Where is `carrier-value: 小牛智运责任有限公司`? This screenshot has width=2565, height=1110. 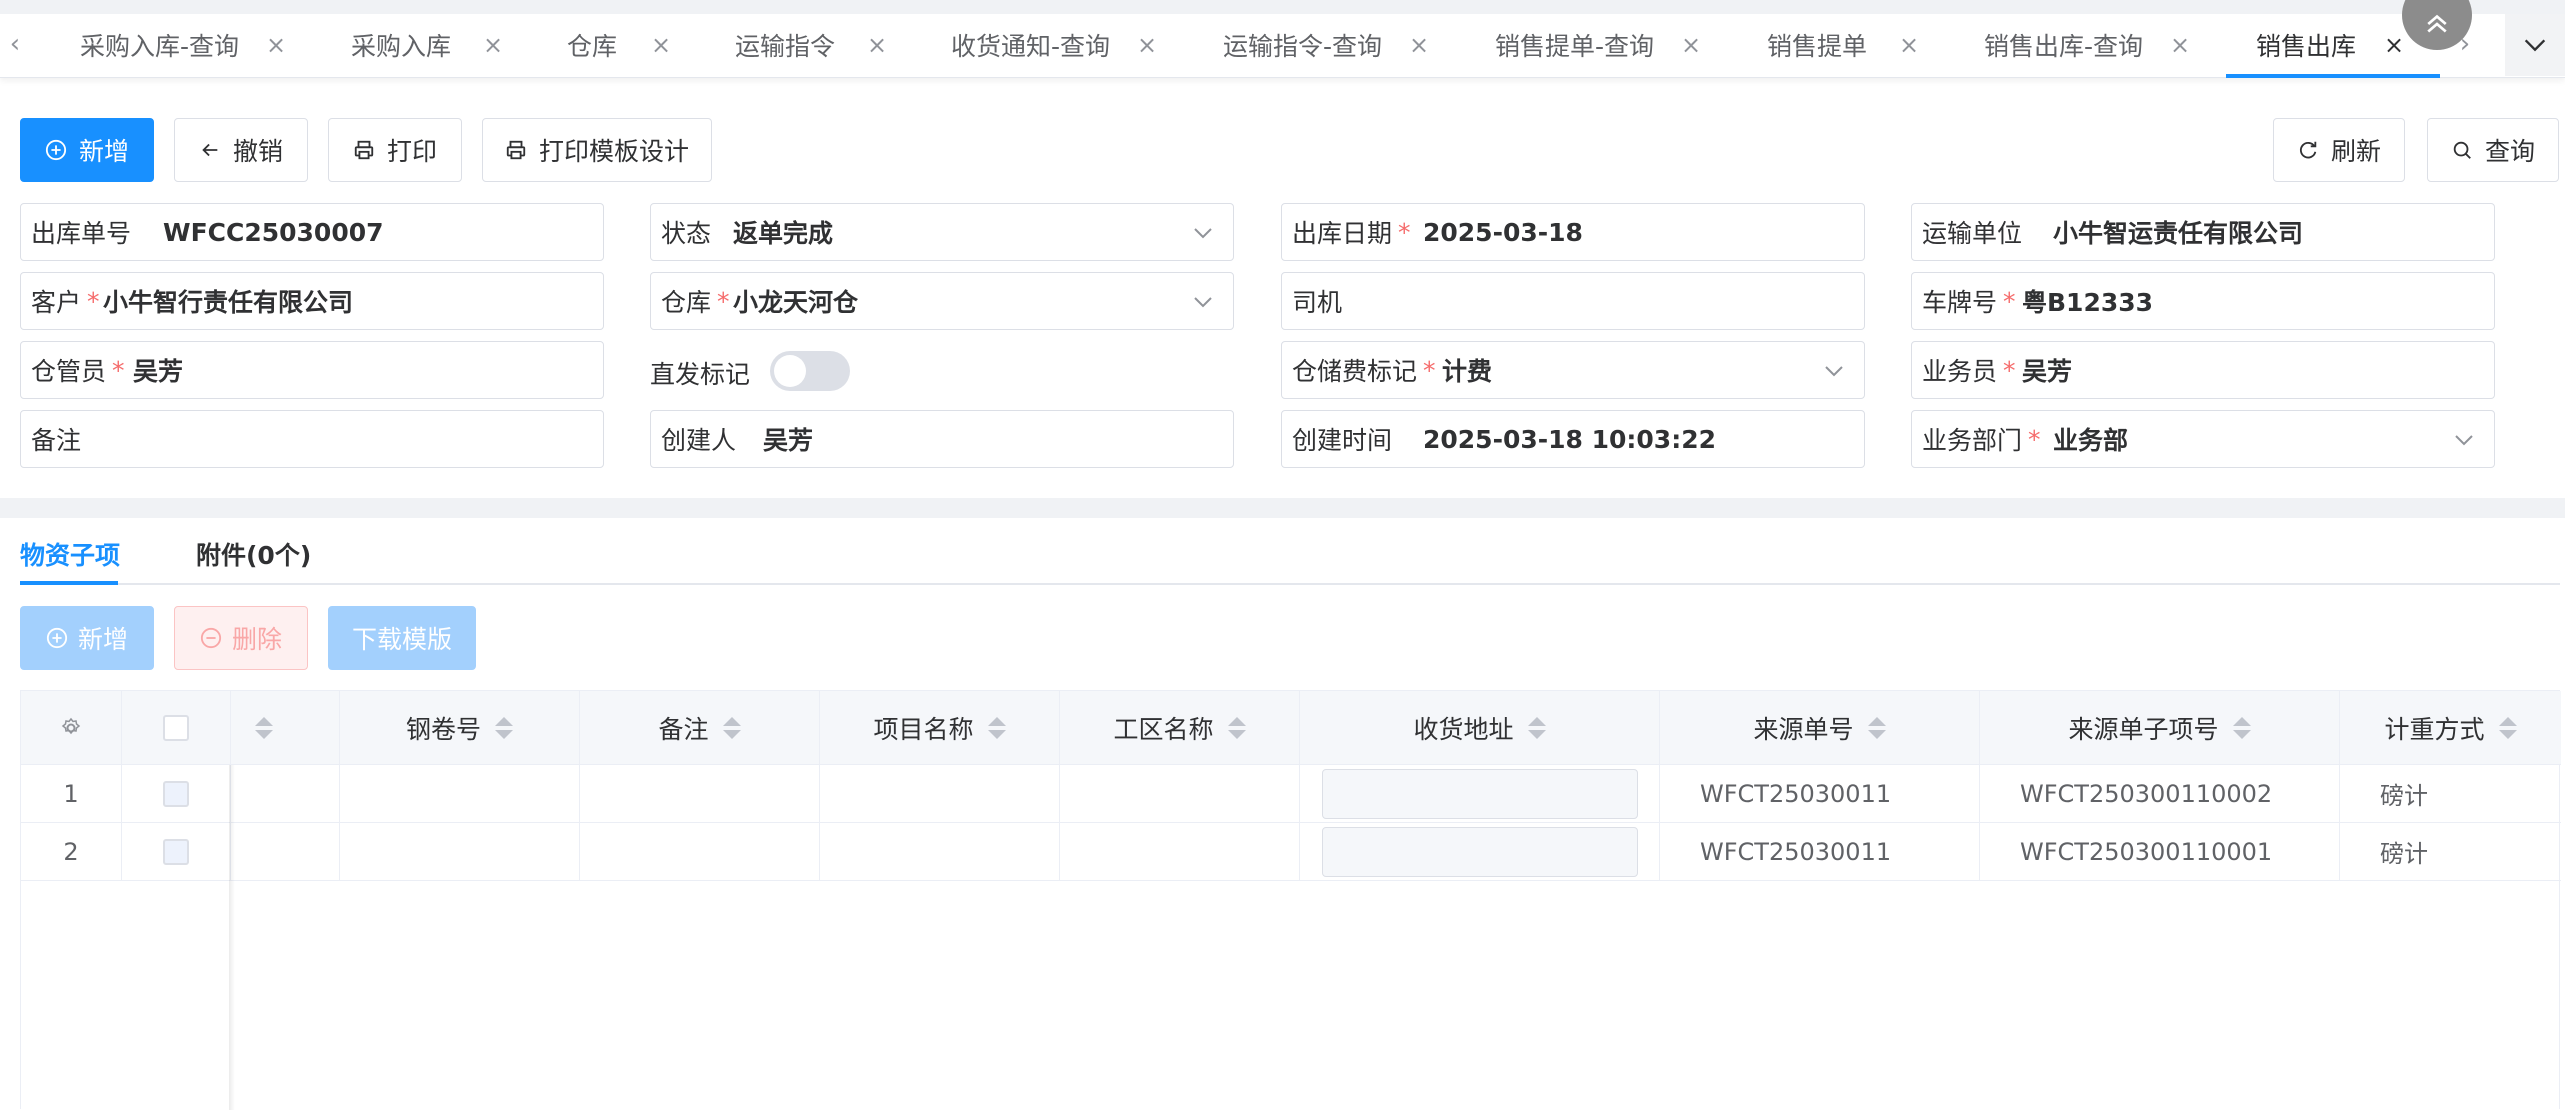
carrier-value: 小牛智运责任有限公司 is located at coordinates (2178, 233).